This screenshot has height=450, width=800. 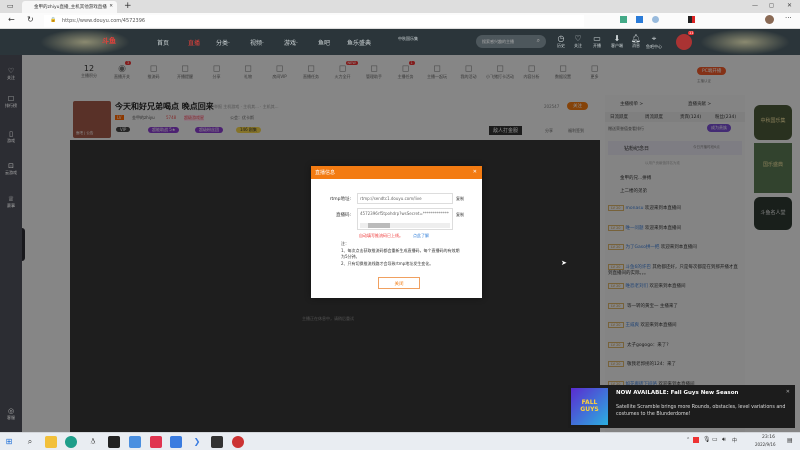 I want to click on minimize-button: —, so click(x=755, y=5).